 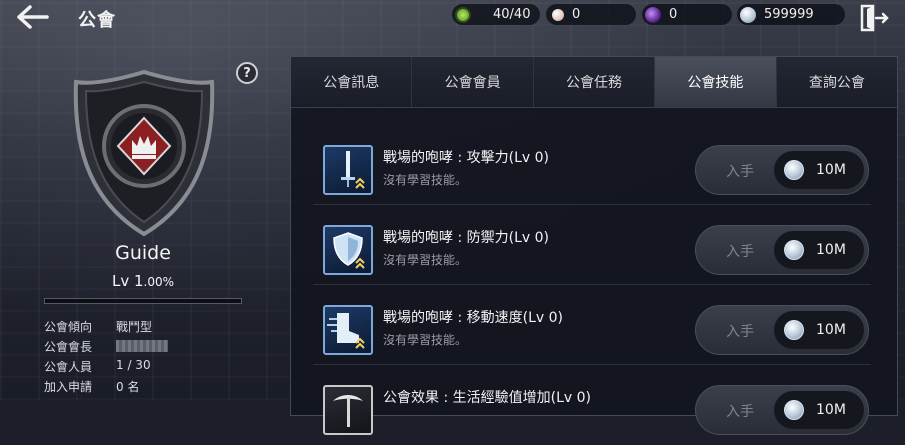 I want to click on info-label: 加入申請, so click(x=68, y=387).